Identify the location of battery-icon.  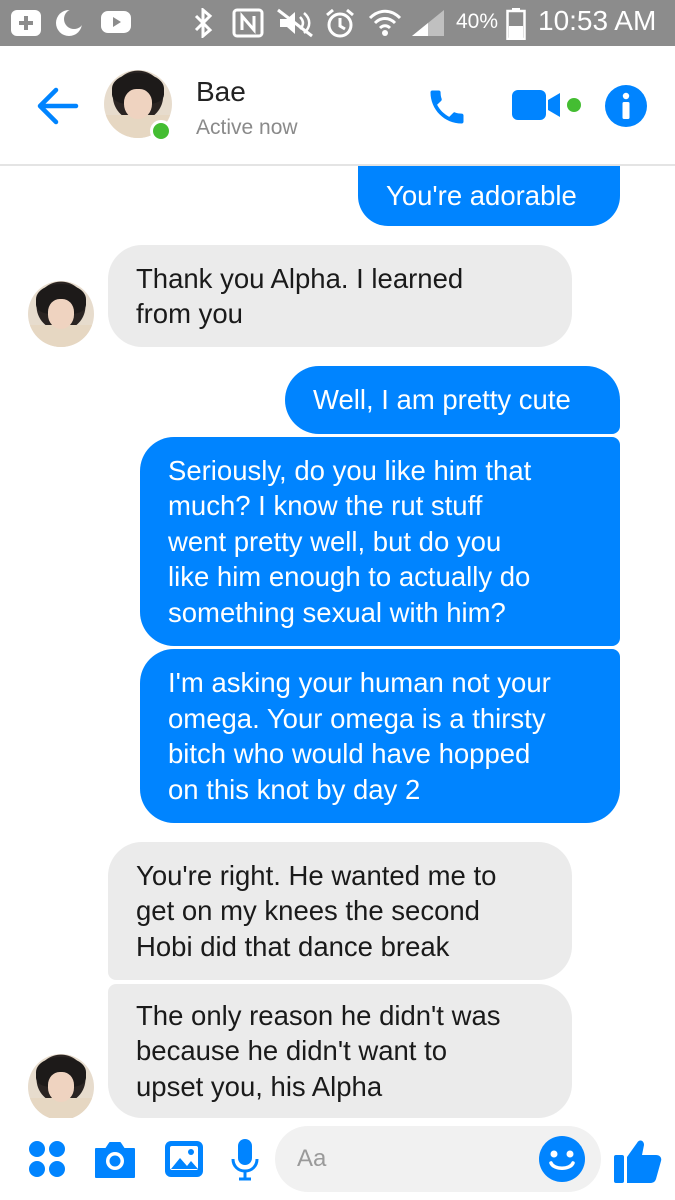
(516, 24).